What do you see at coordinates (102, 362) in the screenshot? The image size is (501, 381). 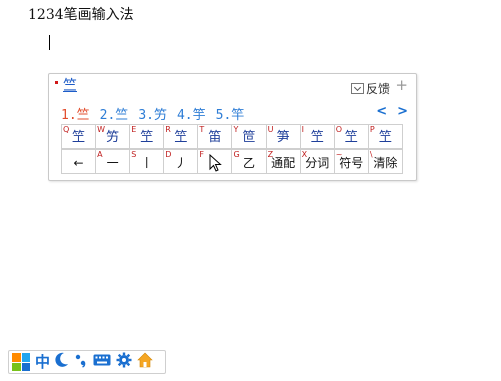 I see `keyboard-icon` at bounding box center [102, 362].